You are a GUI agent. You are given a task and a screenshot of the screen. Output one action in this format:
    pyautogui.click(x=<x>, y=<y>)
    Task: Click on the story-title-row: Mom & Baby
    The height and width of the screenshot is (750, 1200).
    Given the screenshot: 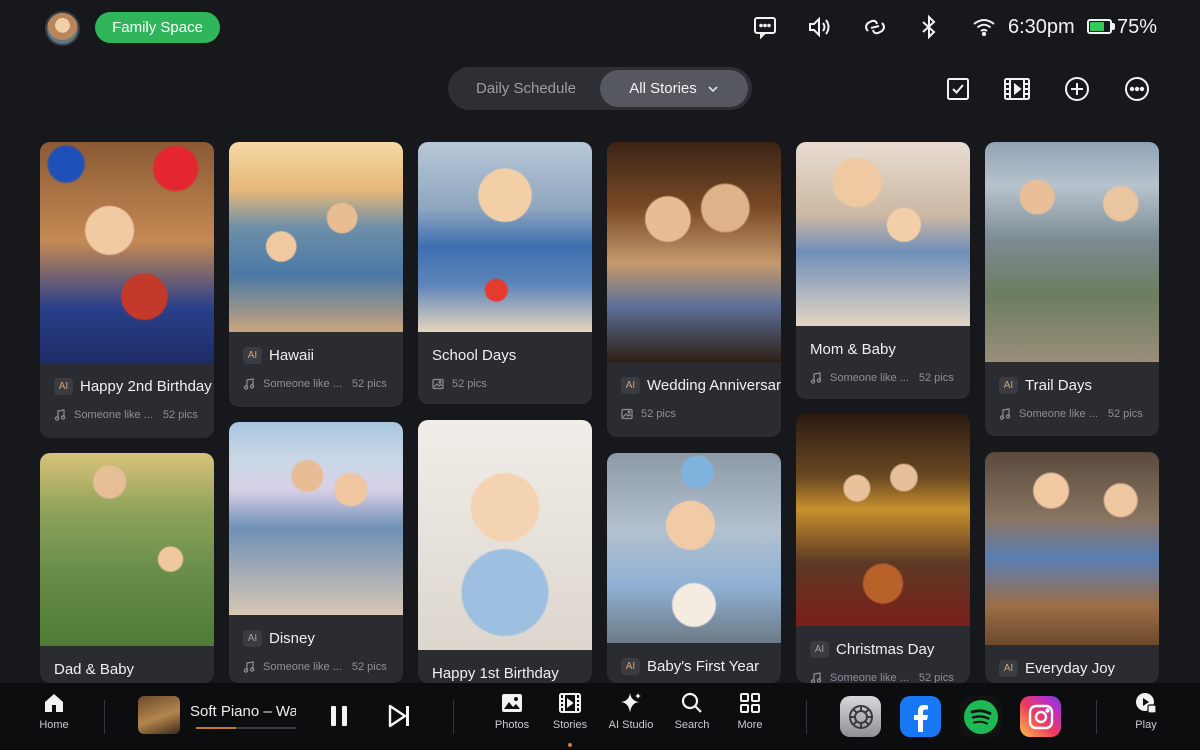 What is the action you would take?
    pyautogui.click(x=853, y=349)
    